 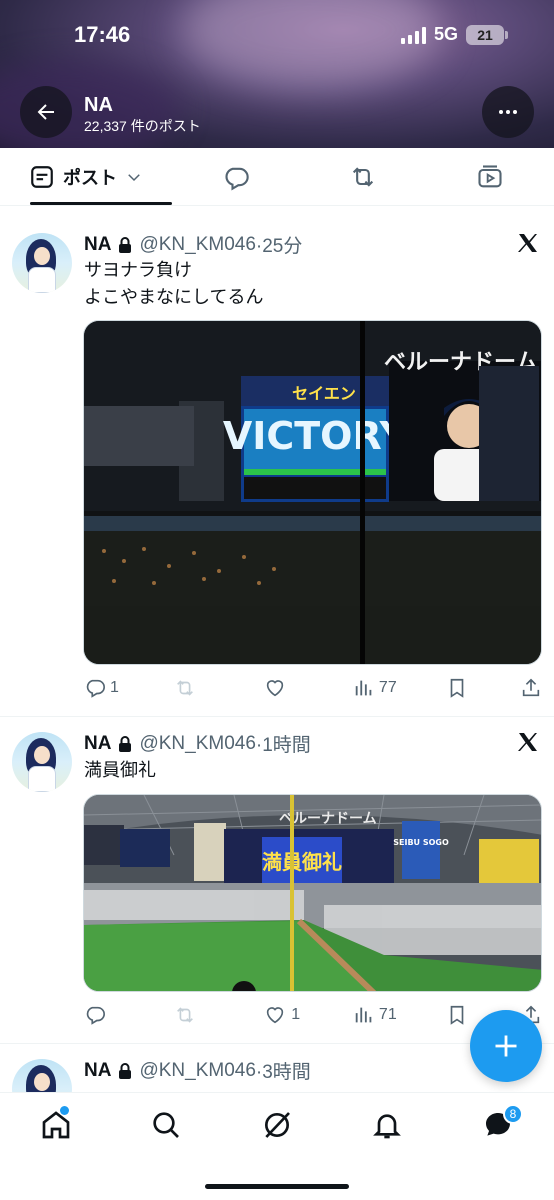 I want to click on nav-notifications, so click(x=387, y=1125).